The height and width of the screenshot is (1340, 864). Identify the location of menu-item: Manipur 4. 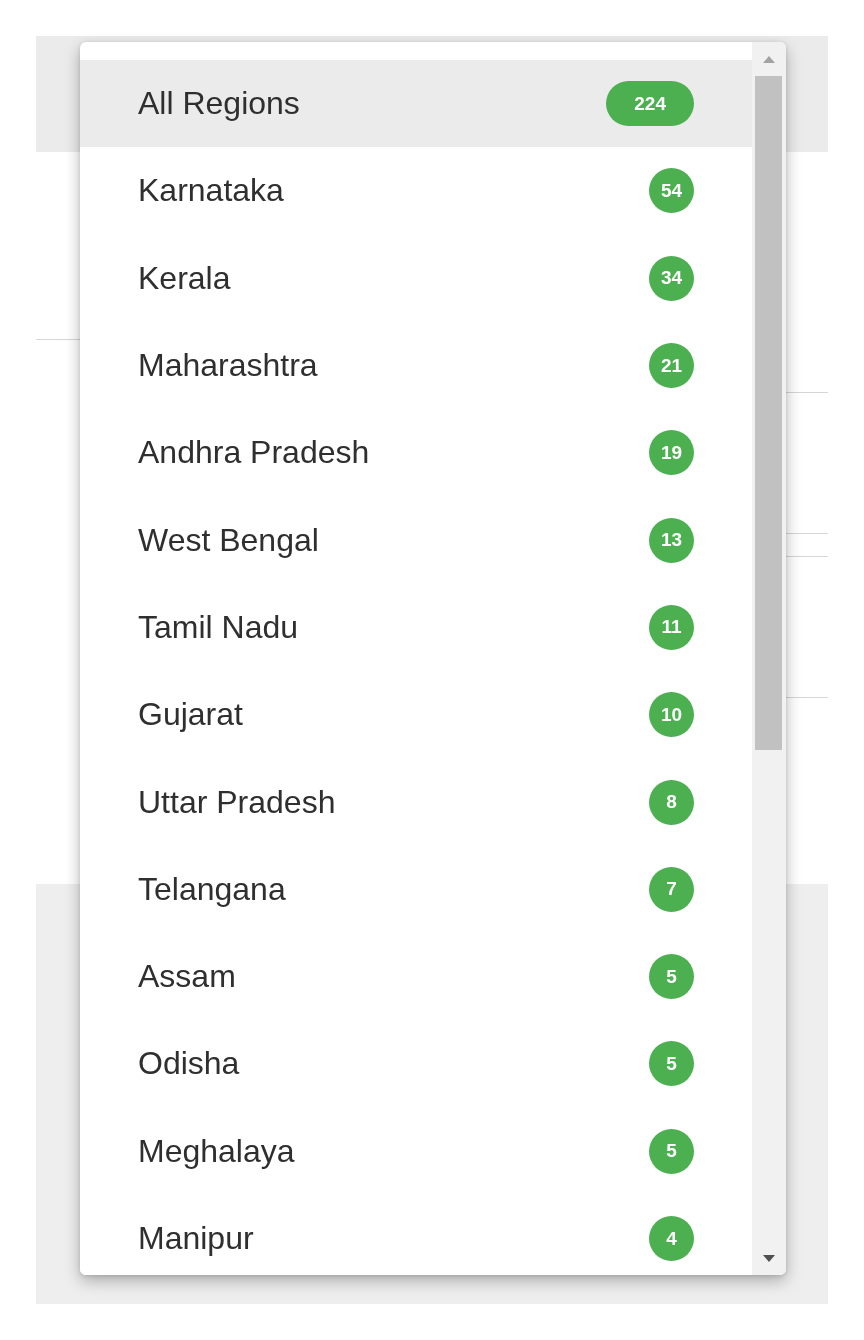
(416, 1234).